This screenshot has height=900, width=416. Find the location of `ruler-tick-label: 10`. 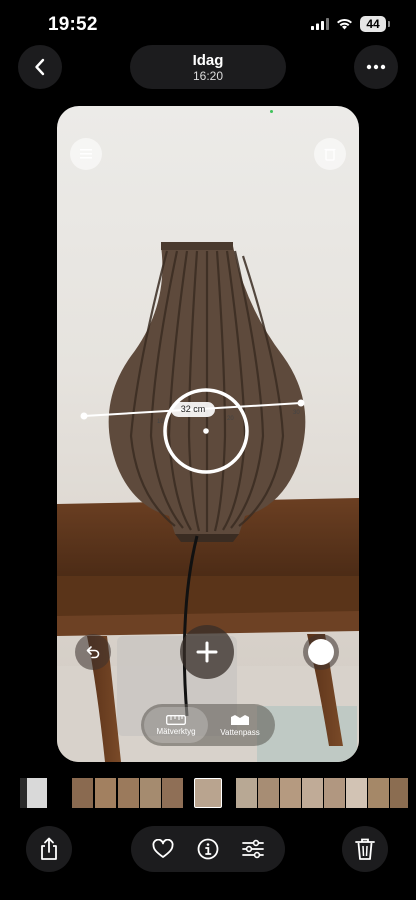

ruler-tick-label: 10 is located at coordinates (160, 422).